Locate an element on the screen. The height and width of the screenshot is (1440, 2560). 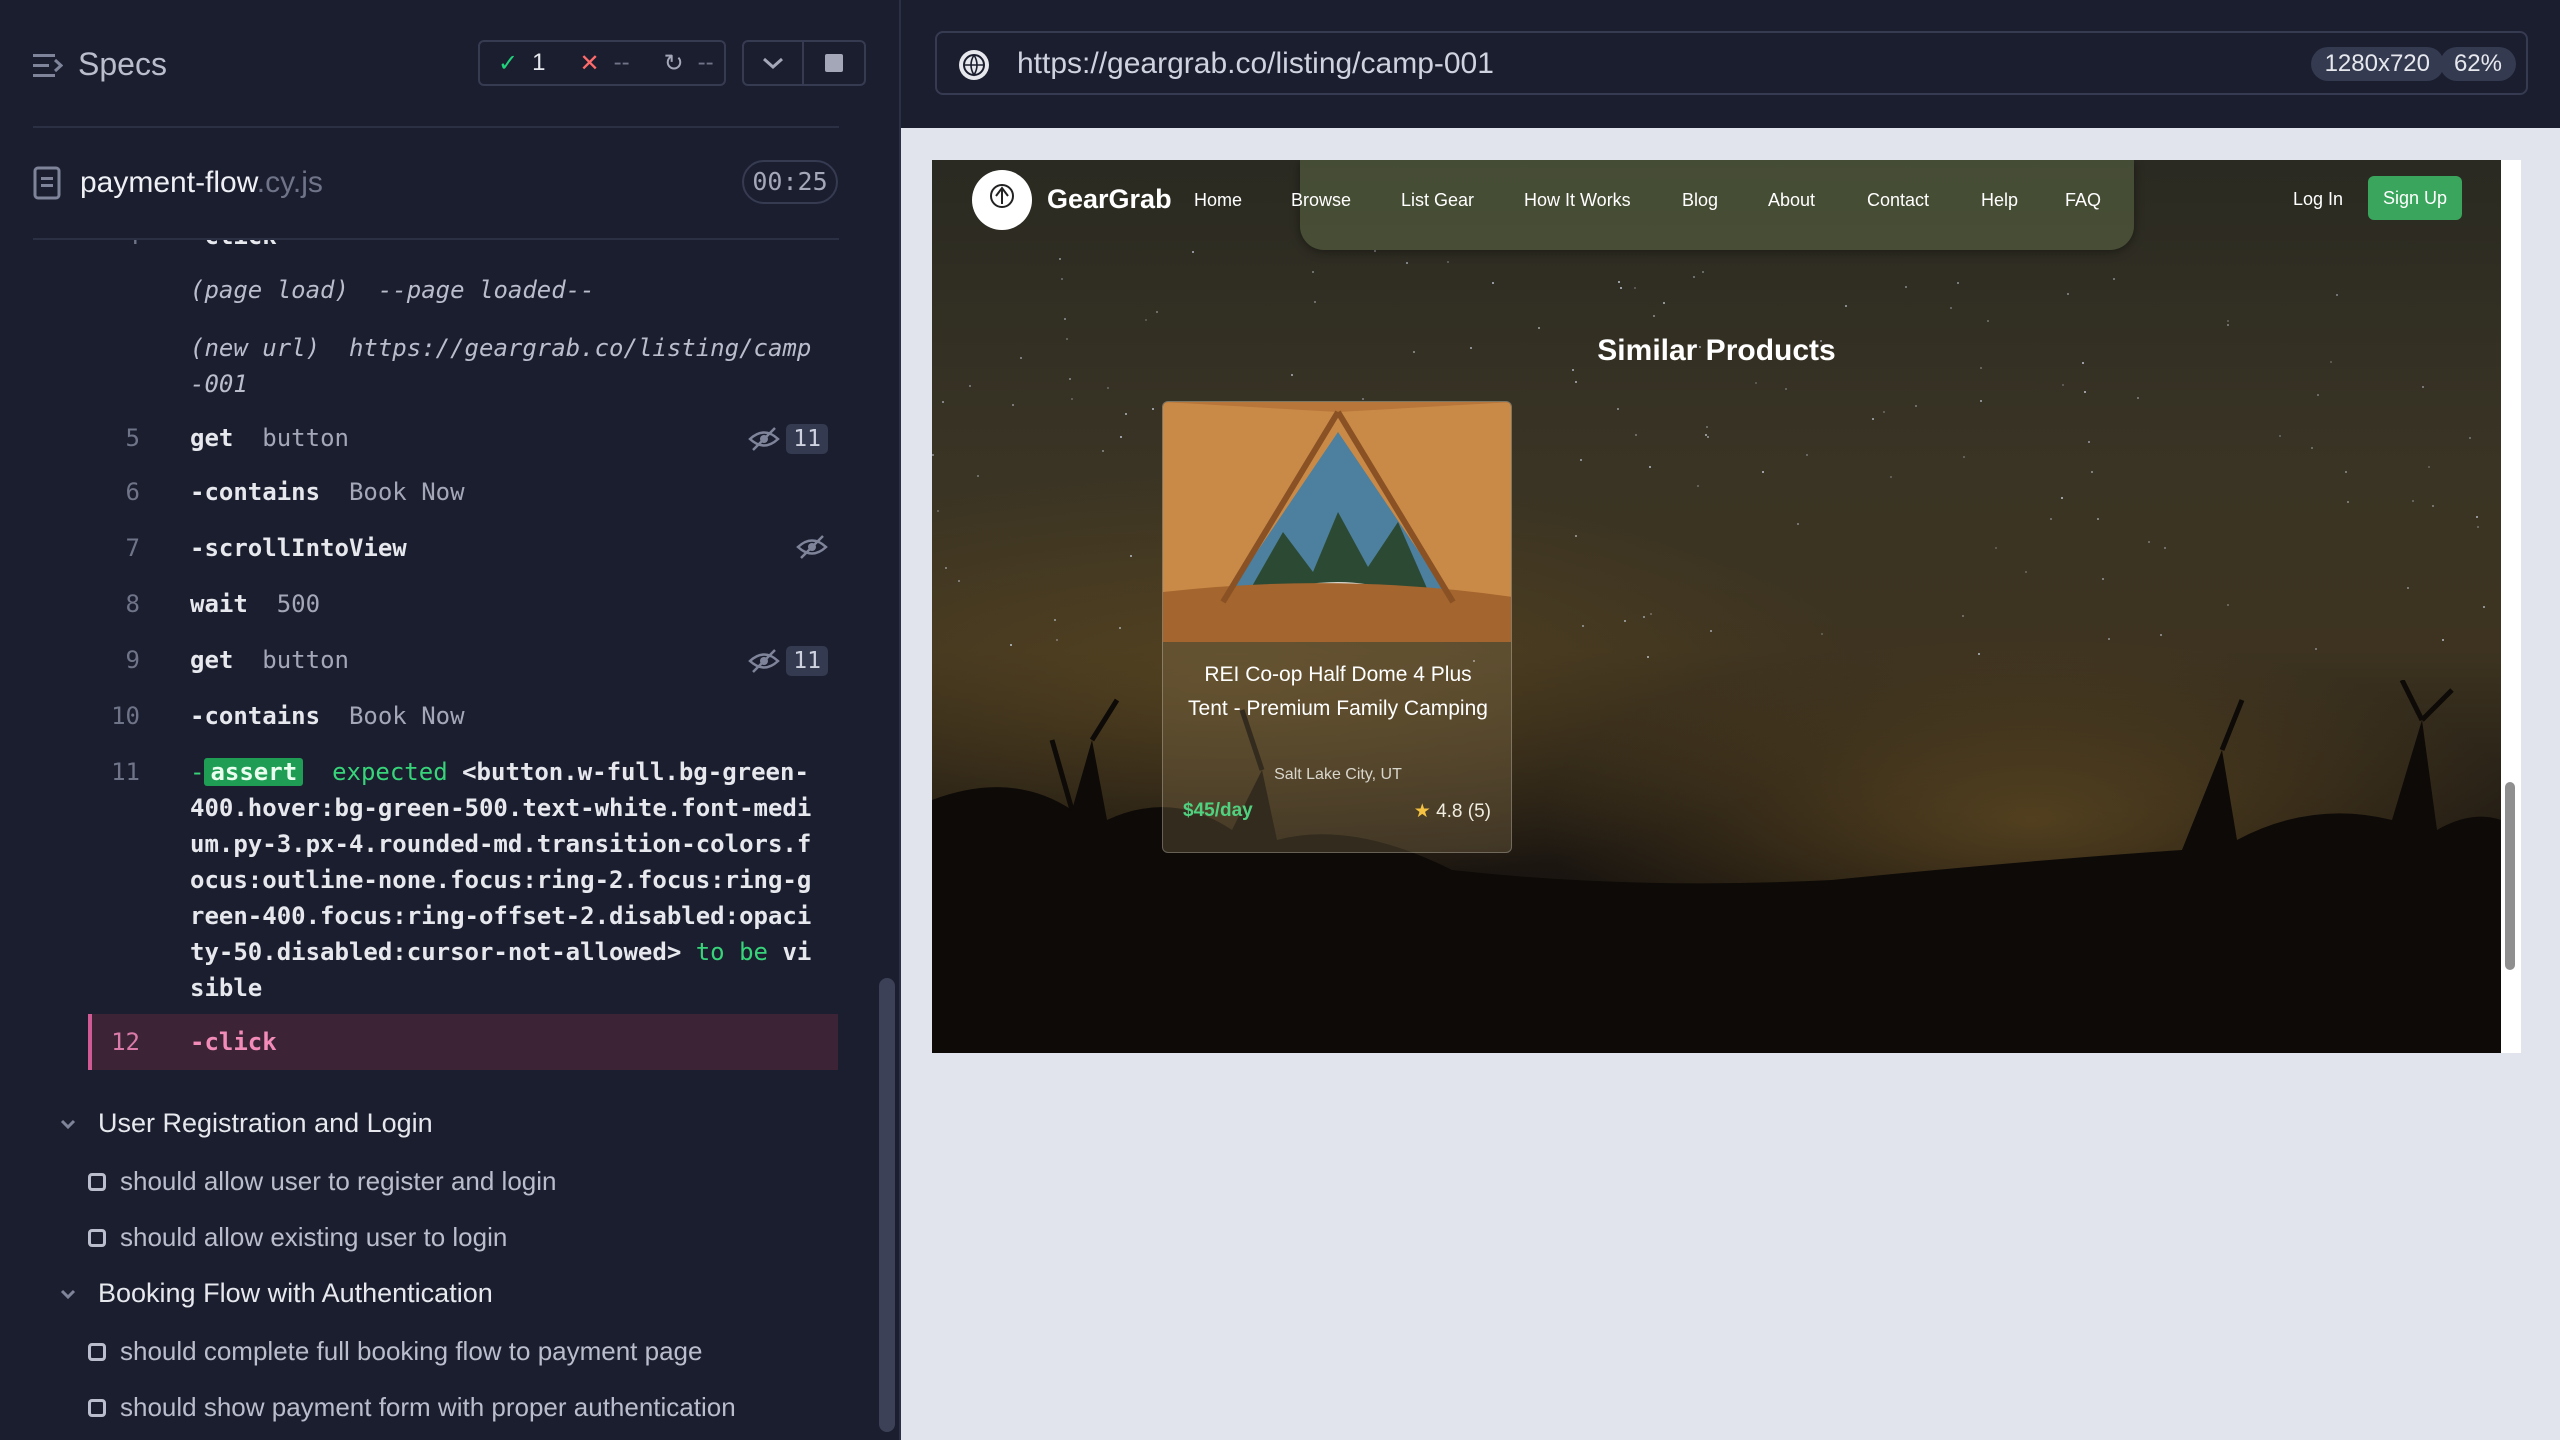
dropdown-button is located at coordinates (773, 63).